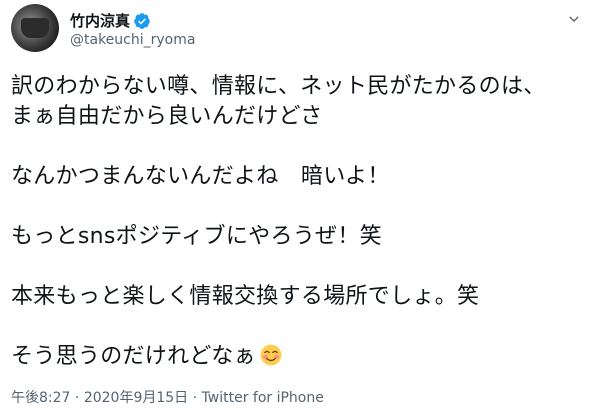 Image resolution: width=593 pixels, height=413 pixels. What do you see at coordinates (142, 20) in the screenshot?
I see `verified-badge-icon` at bounding box center [142, 20].